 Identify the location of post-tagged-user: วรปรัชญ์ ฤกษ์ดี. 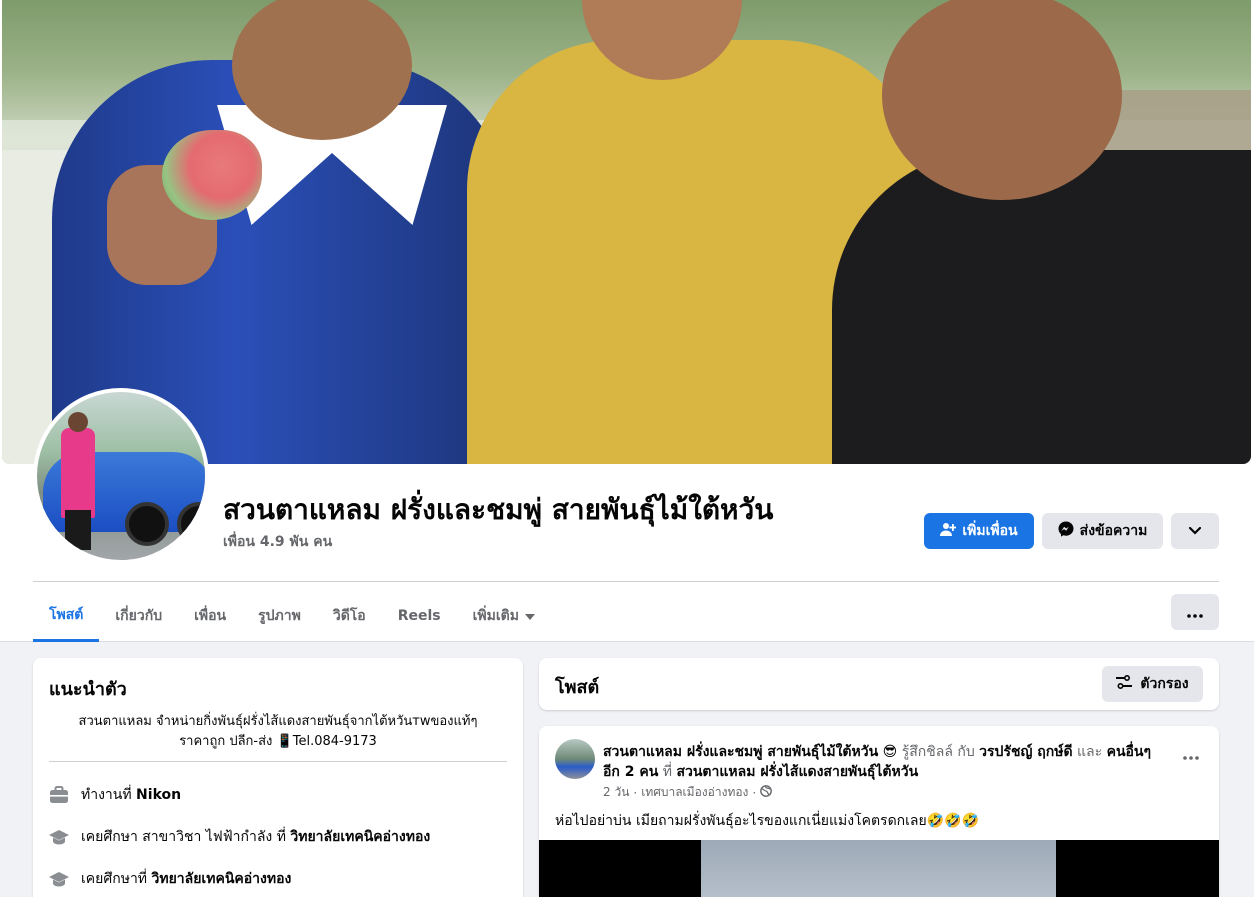
(1025, 752).